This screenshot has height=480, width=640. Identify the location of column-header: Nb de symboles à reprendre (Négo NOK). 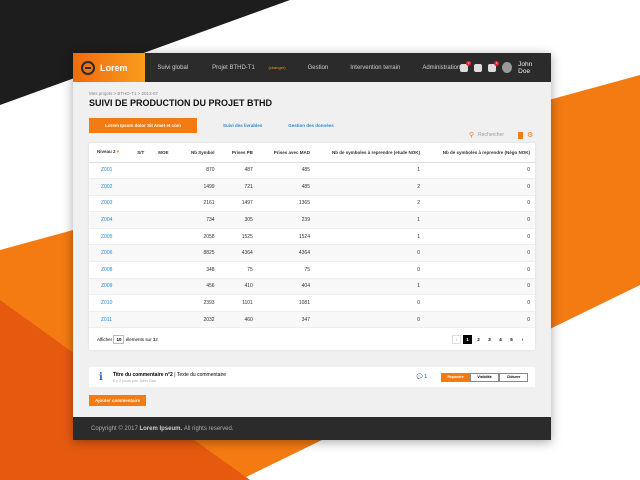
(480, 153).